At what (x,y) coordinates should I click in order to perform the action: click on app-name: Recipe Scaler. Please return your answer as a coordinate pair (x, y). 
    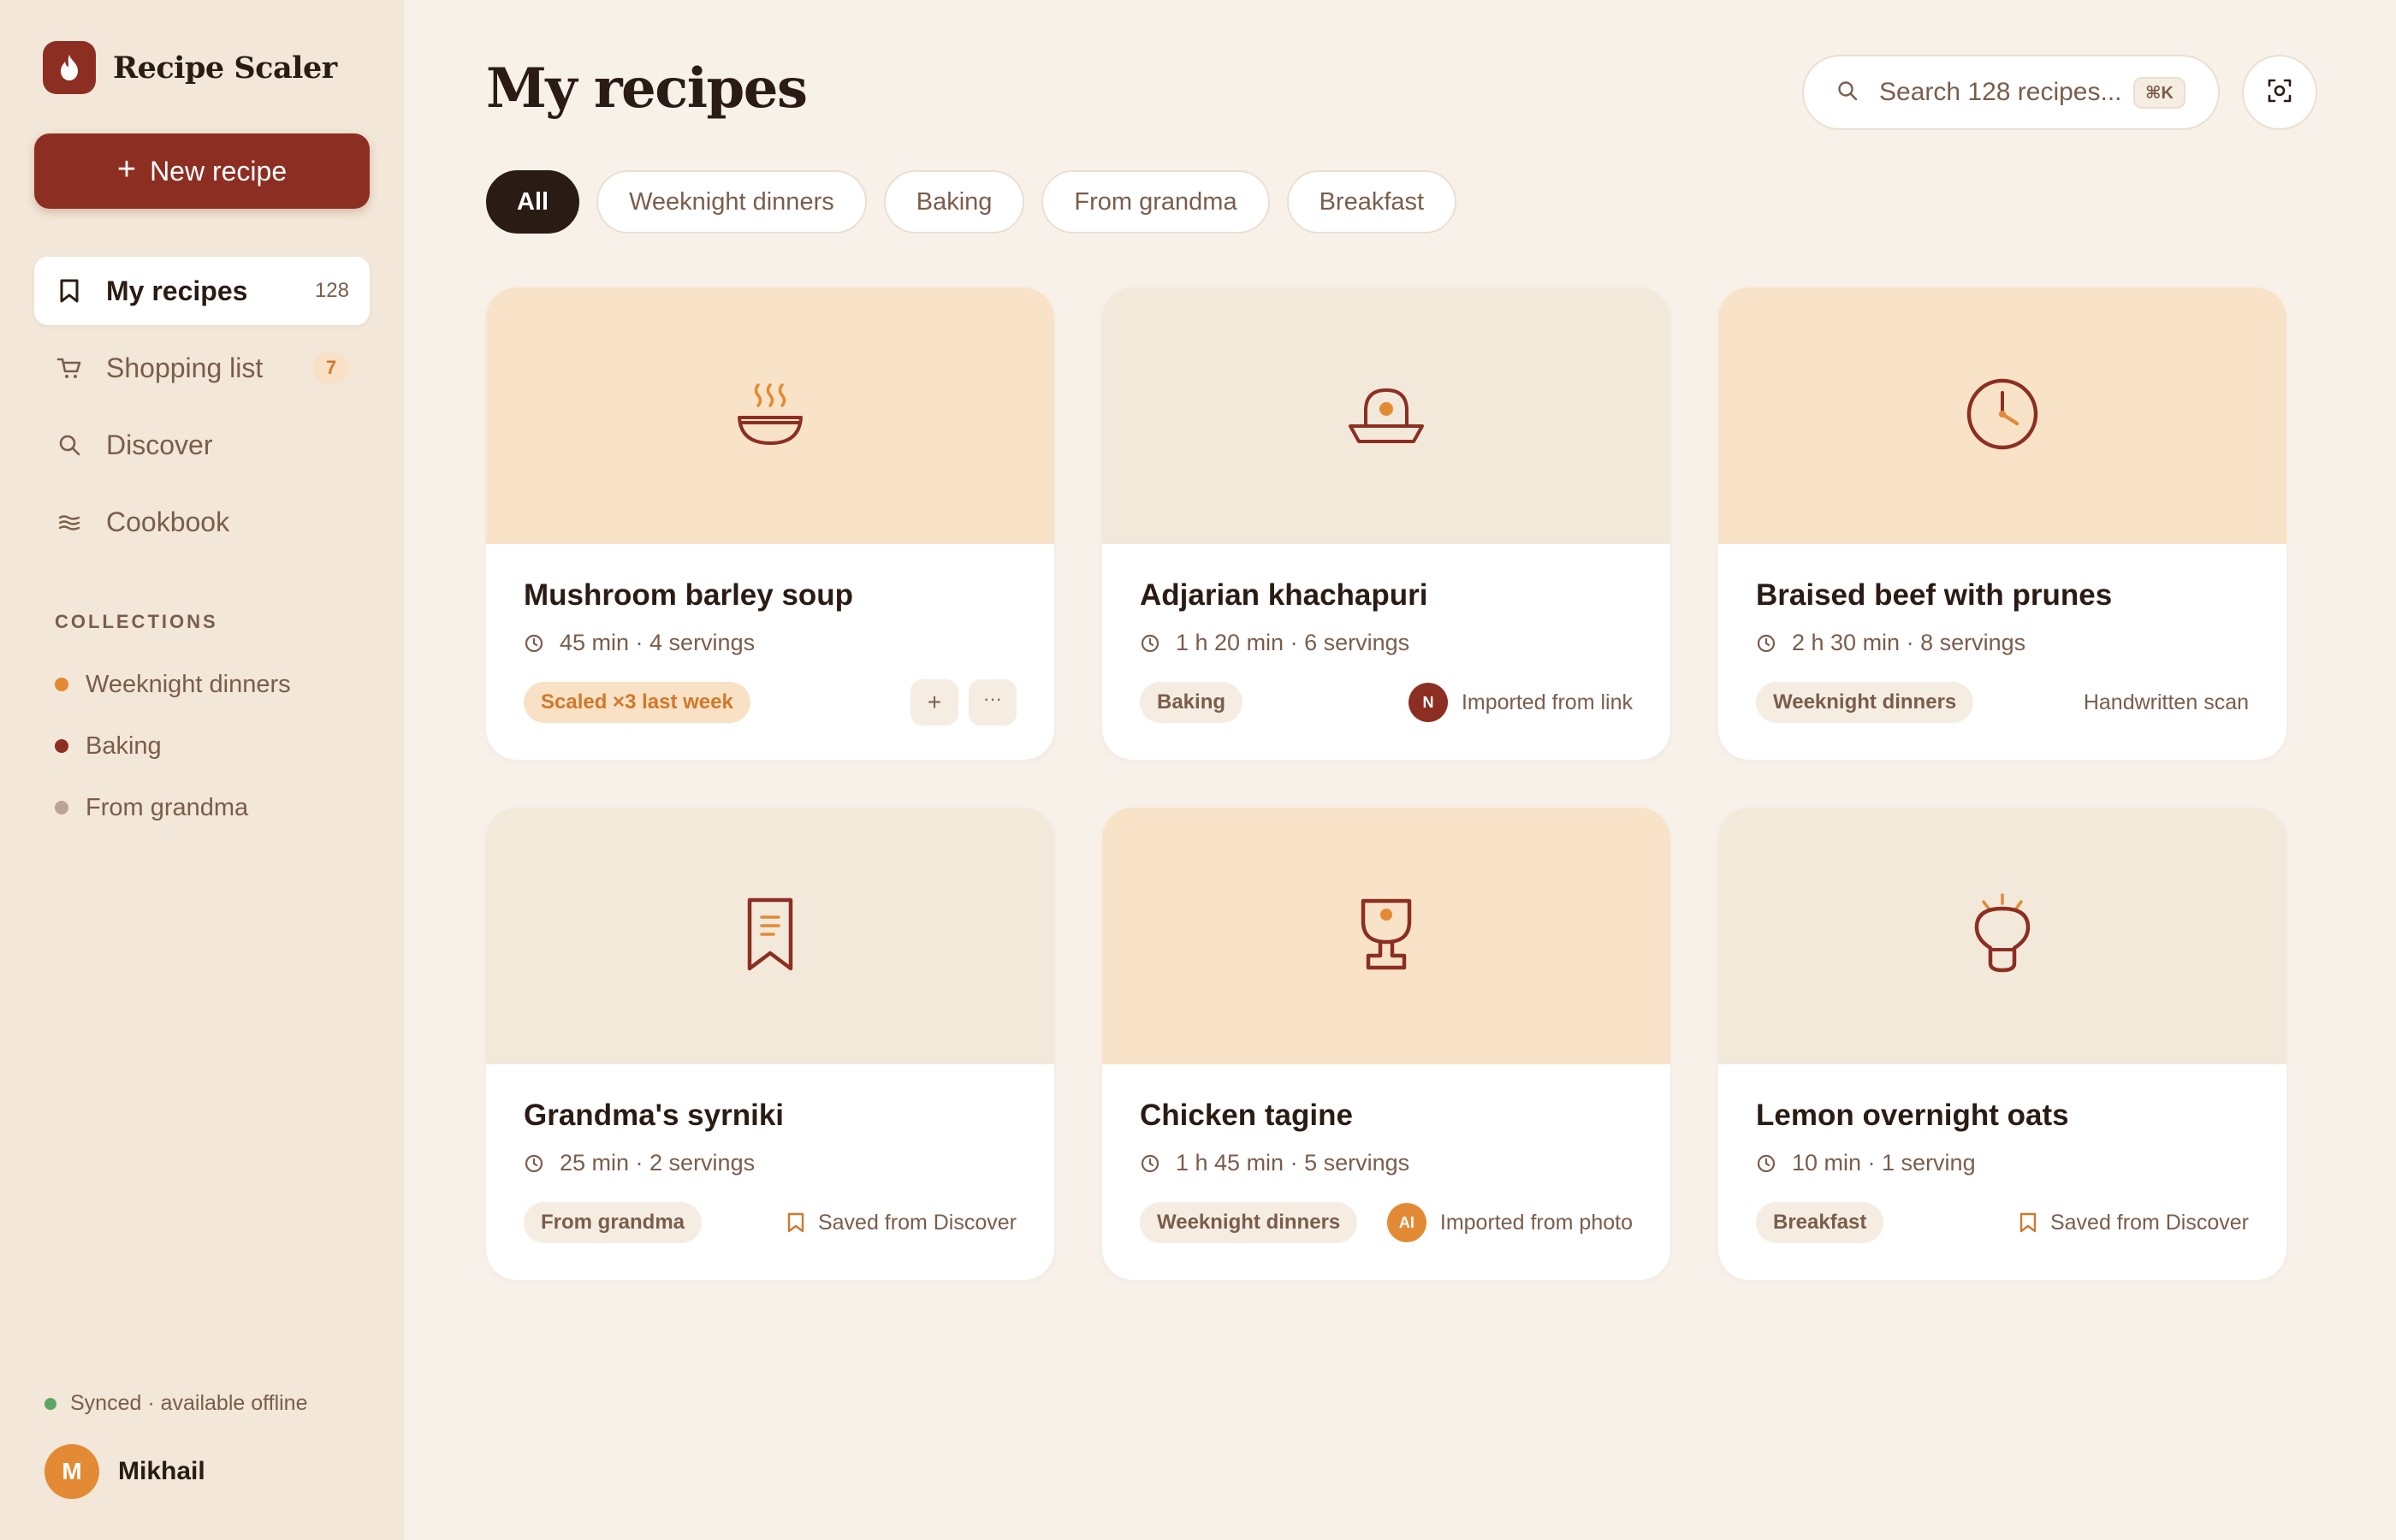
    Looking at the image, I should click on (225, 68).